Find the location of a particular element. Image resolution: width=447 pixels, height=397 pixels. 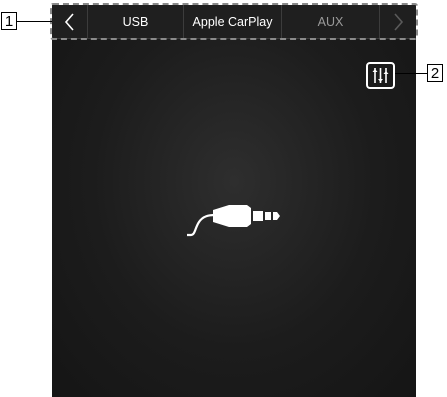

tab-aux: AUX is located at coordinates (331, 21).